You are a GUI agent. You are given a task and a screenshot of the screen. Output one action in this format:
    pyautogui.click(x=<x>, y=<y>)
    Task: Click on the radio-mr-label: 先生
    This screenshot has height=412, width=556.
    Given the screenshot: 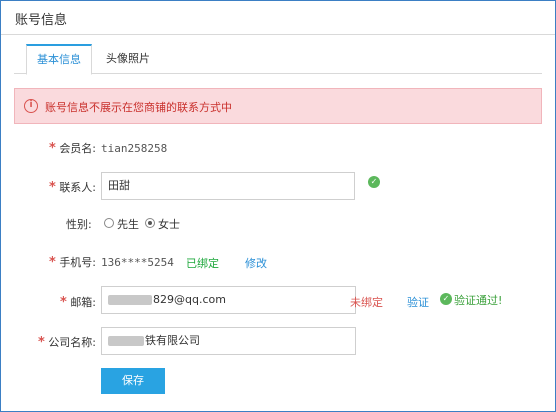 What is the action you would take?
    pyautogui.click(x=128, y=224)
    